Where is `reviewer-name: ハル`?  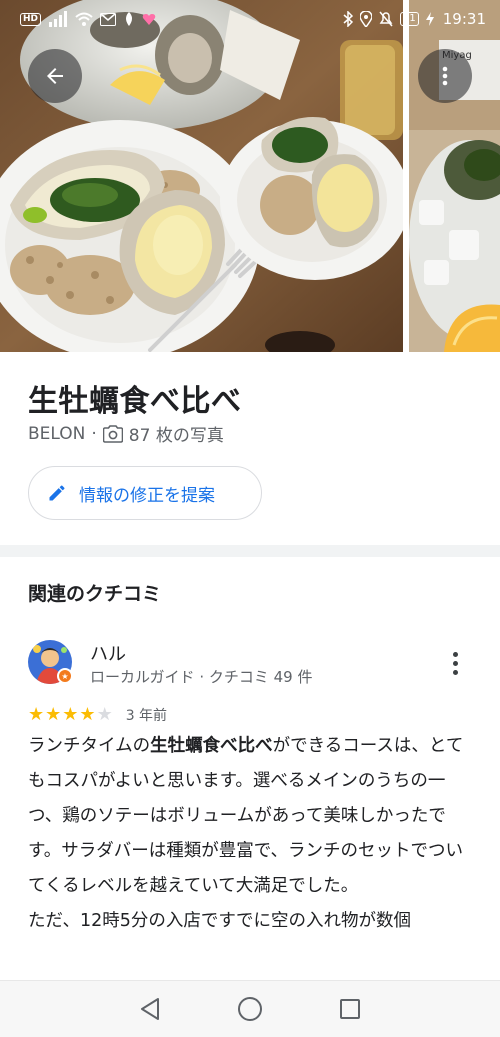
reviewer-name: ハル is located at coordinates (108, 653).